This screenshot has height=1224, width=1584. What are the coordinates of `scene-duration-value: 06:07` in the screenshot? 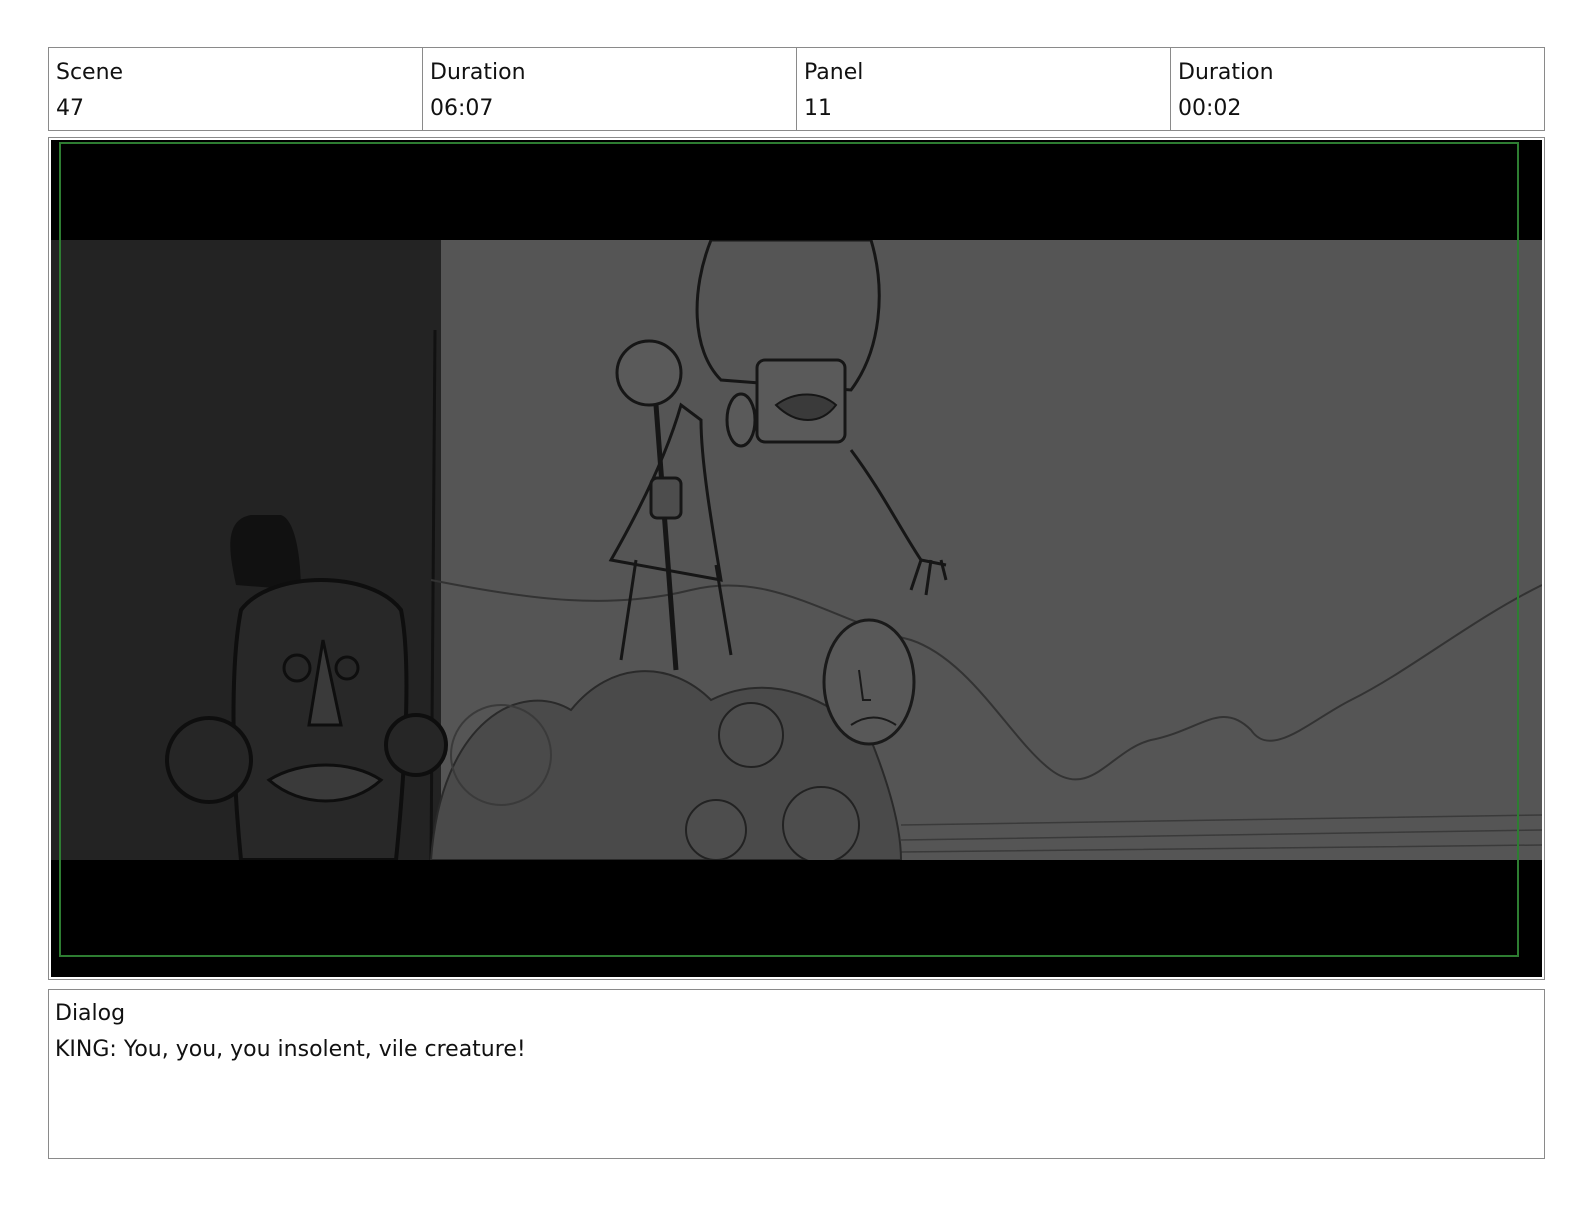 It's located at (462, 108).